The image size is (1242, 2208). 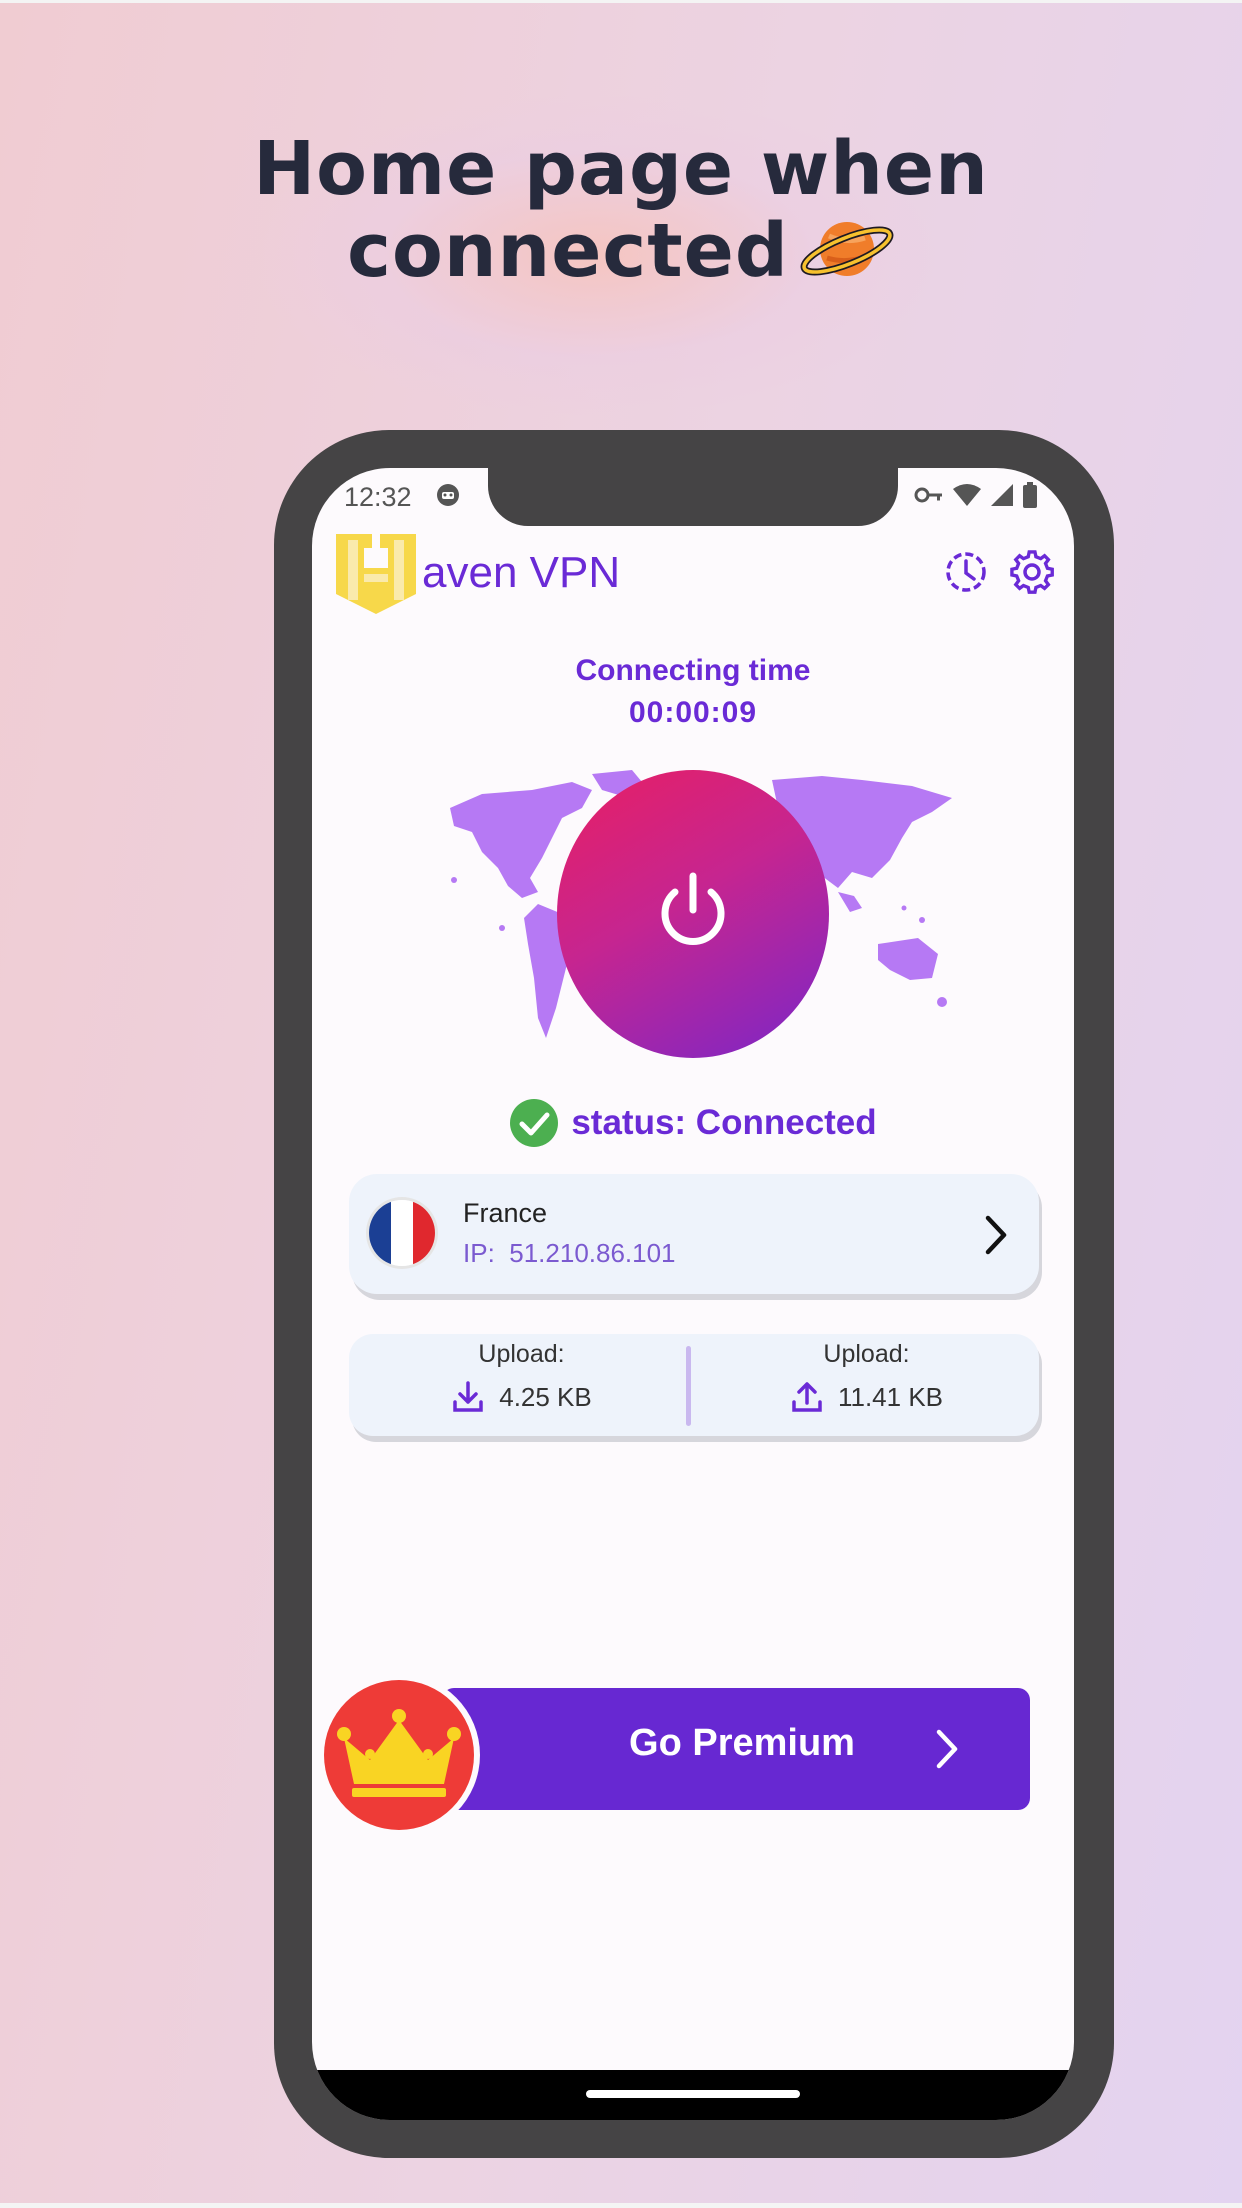 I want to click on status-icons, so click(x=976, y=495).